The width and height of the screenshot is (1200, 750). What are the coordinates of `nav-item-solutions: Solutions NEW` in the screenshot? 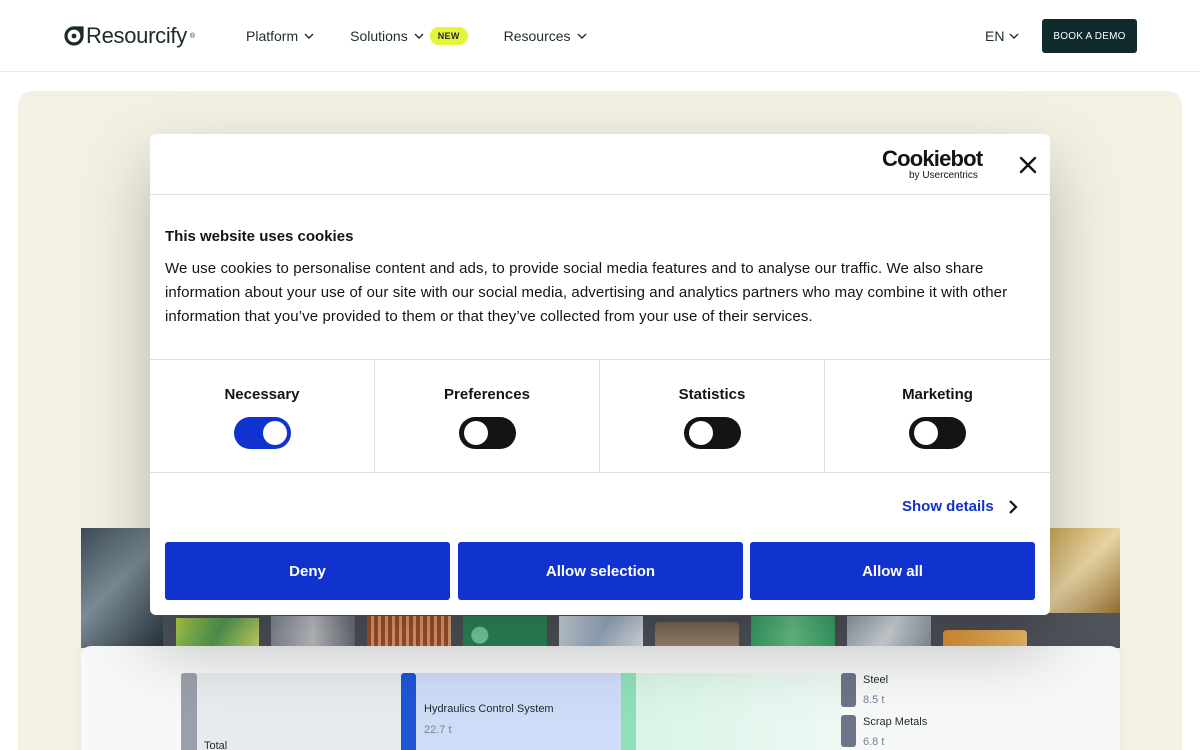 It's located at (409, 36).